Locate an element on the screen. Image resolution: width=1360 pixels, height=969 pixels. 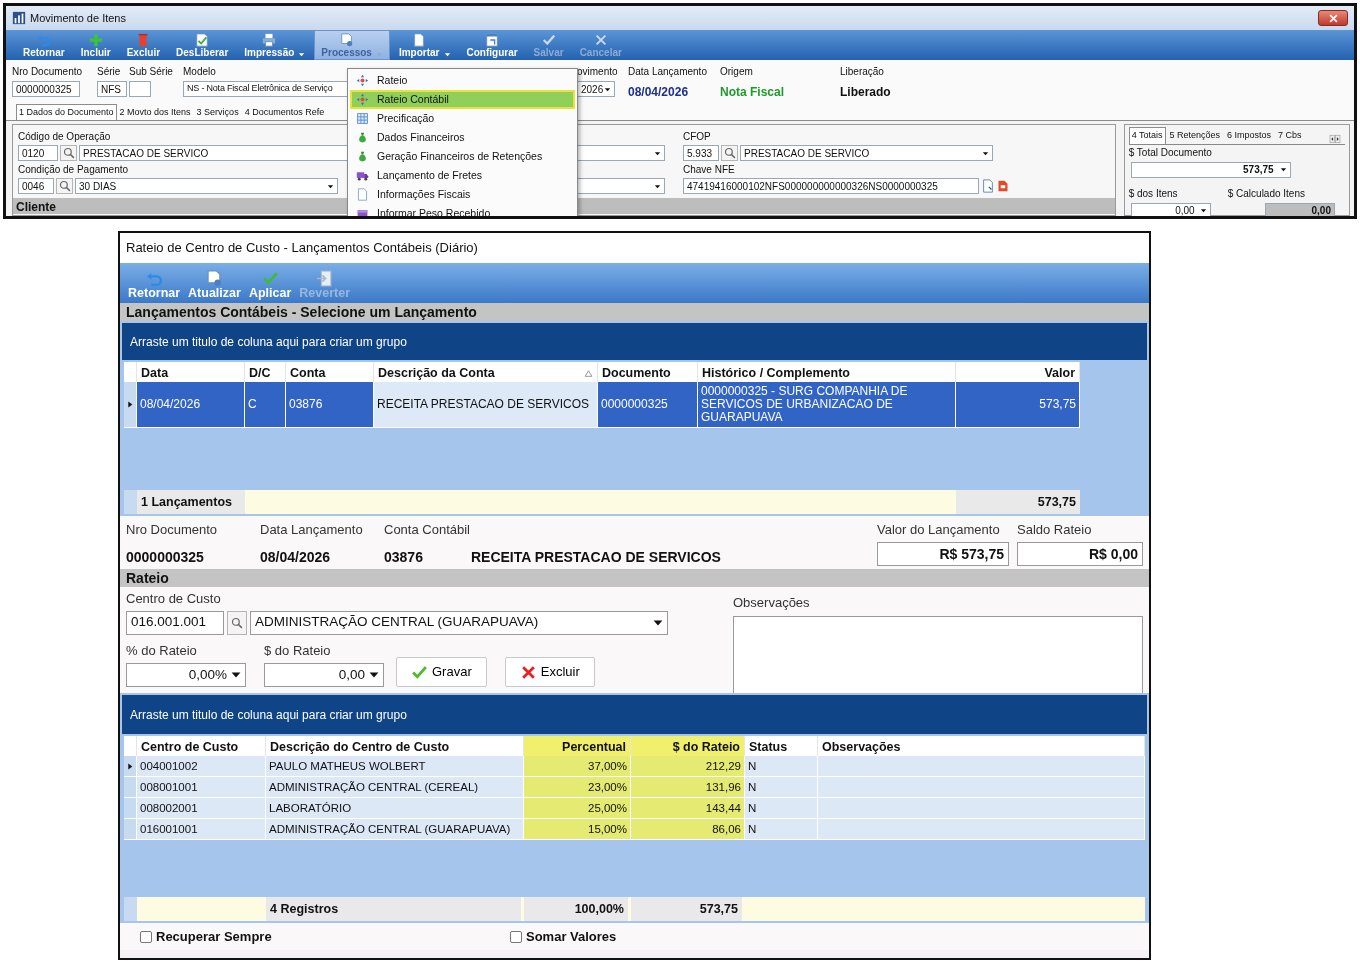
field-label: Condição de Pagamento is located at coordinates (73, 170).